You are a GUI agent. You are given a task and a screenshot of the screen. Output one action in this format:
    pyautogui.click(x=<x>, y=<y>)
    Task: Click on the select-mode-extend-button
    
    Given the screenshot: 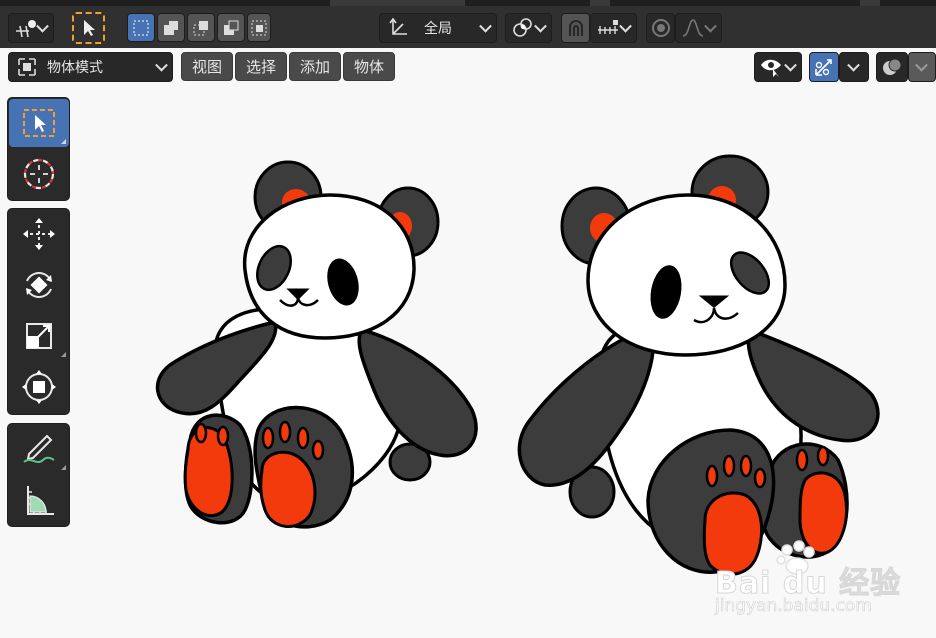 What is the action you would take?
    pyautogui.click(x=171, y=27)
    